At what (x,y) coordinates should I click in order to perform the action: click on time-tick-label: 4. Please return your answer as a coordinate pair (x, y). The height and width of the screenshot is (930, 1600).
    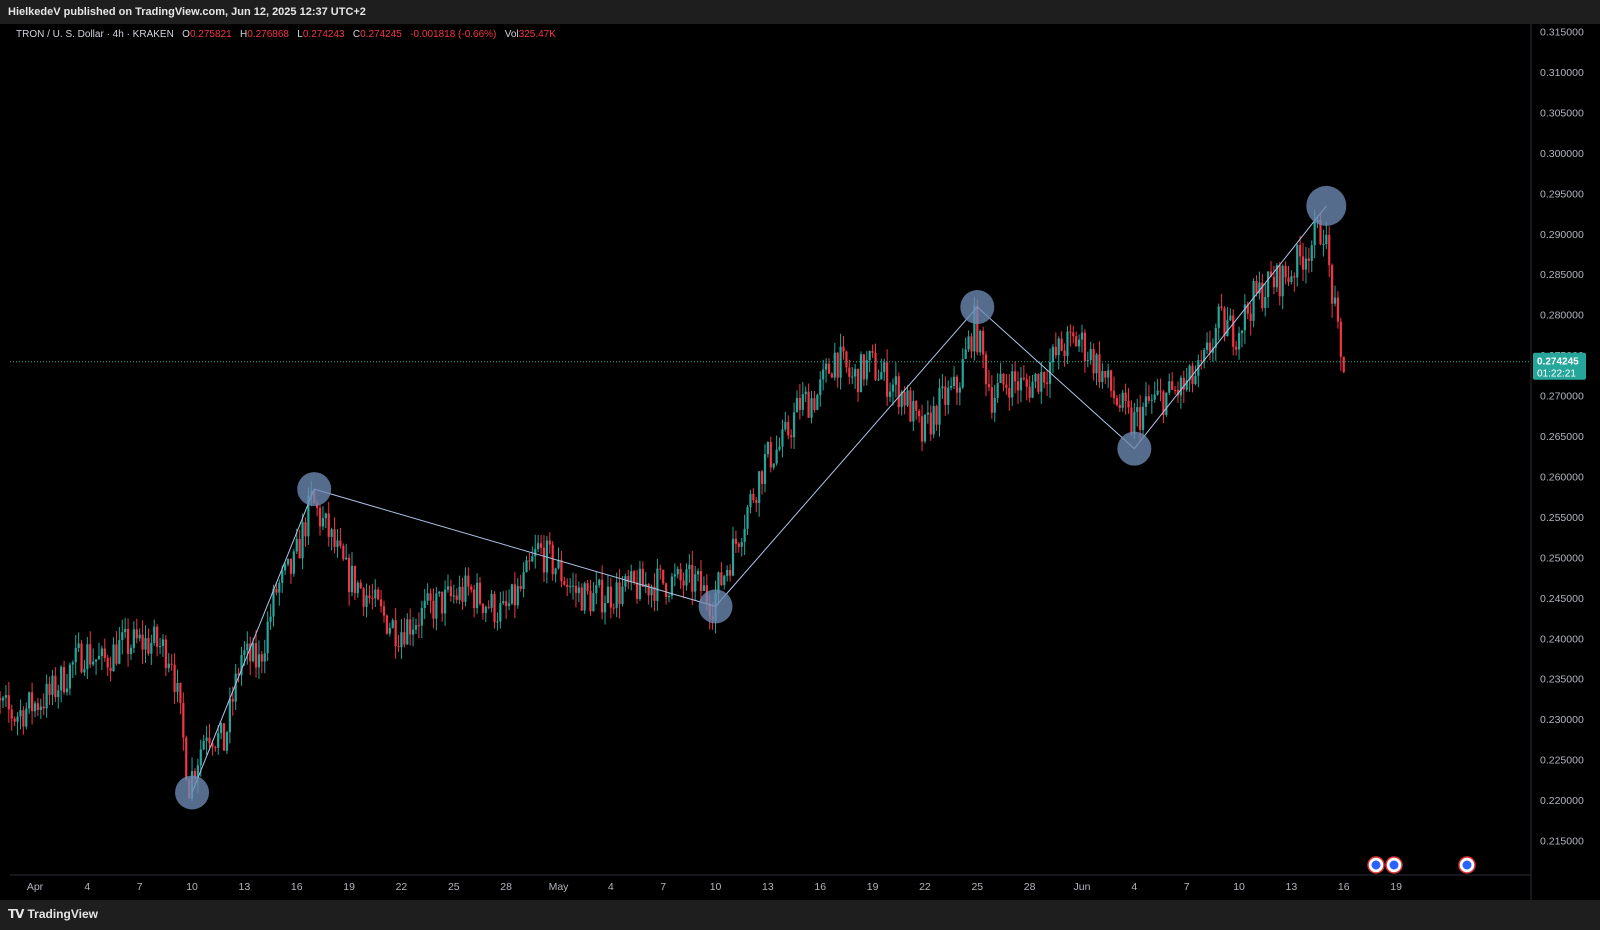
    Looking at the image, I should click on (611, 887).